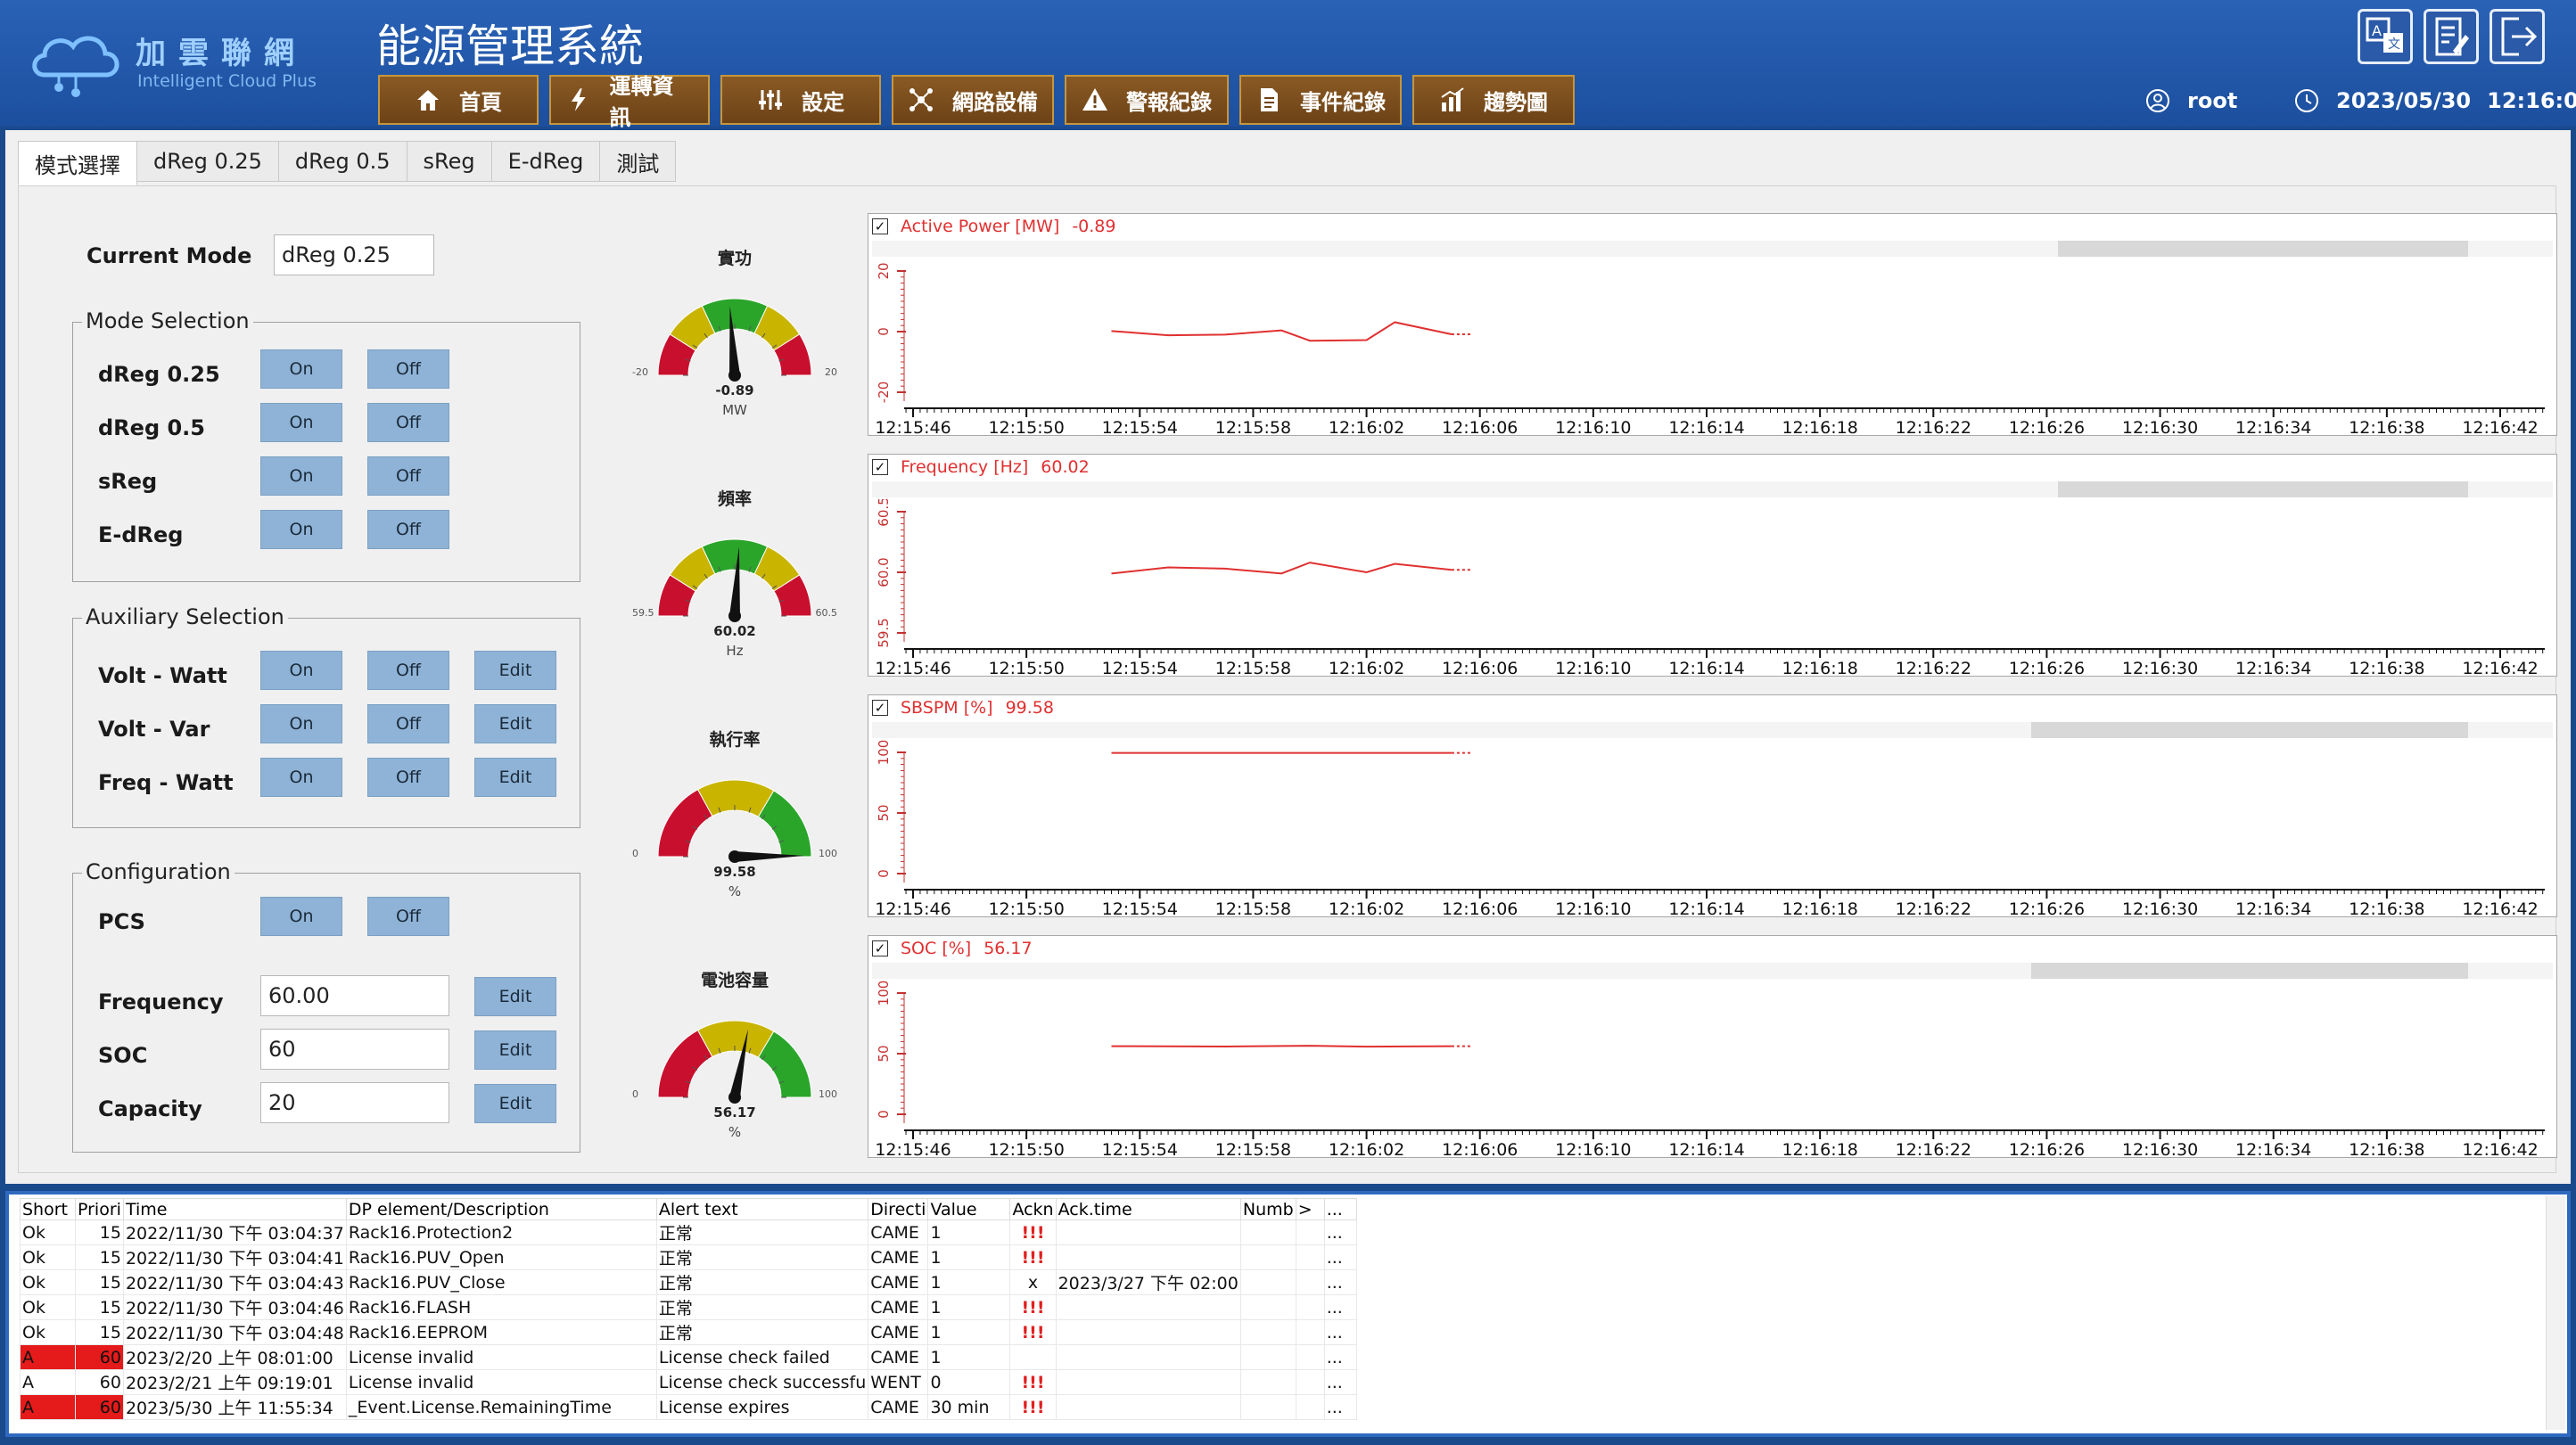 This screenshot has width=2576, height=1445. Describe the element at coordinates (501, 1209) in the screenshot. I see `col-dp-element: DP element/Description` at that location.